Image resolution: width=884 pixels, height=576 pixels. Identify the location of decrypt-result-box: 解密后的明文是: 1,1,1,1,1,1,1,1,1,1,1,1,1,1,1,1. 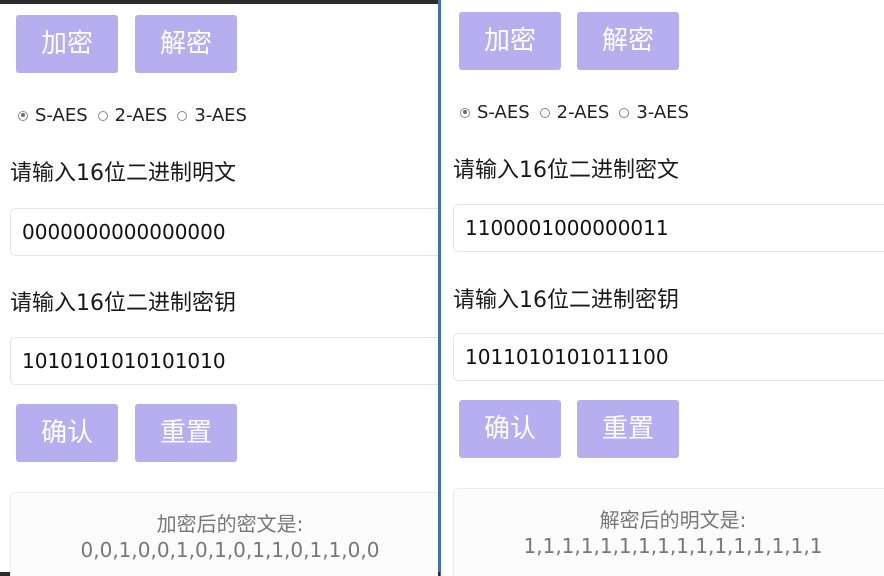
(668, 532).